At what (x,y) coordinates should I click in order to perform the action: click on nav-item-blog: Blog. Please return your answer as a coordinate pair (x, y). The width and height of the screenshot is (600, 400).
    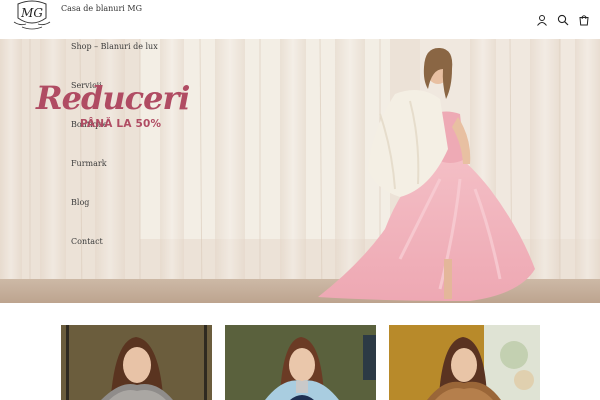
    Looking at the image, I should click on (80, 202).